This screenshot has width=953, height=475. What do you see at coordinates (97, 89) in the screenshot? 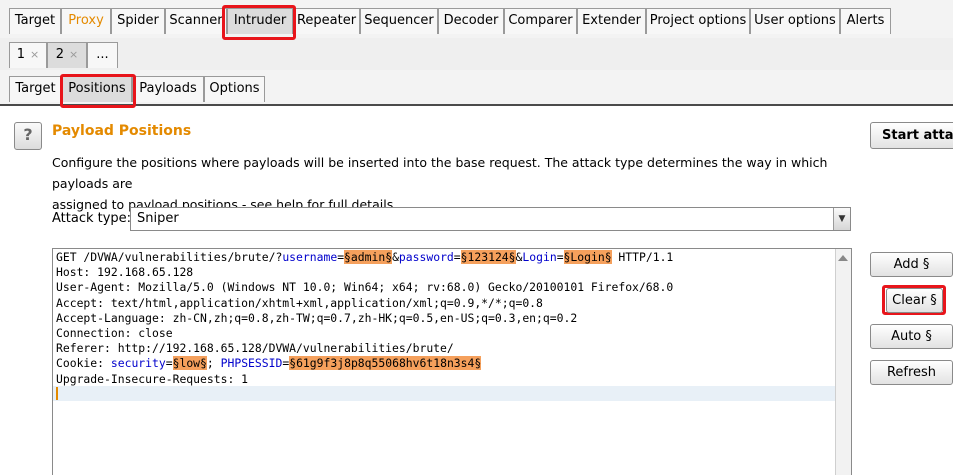
I see `intruder-tab-positions: Positions` at bounding box center [97, 89].